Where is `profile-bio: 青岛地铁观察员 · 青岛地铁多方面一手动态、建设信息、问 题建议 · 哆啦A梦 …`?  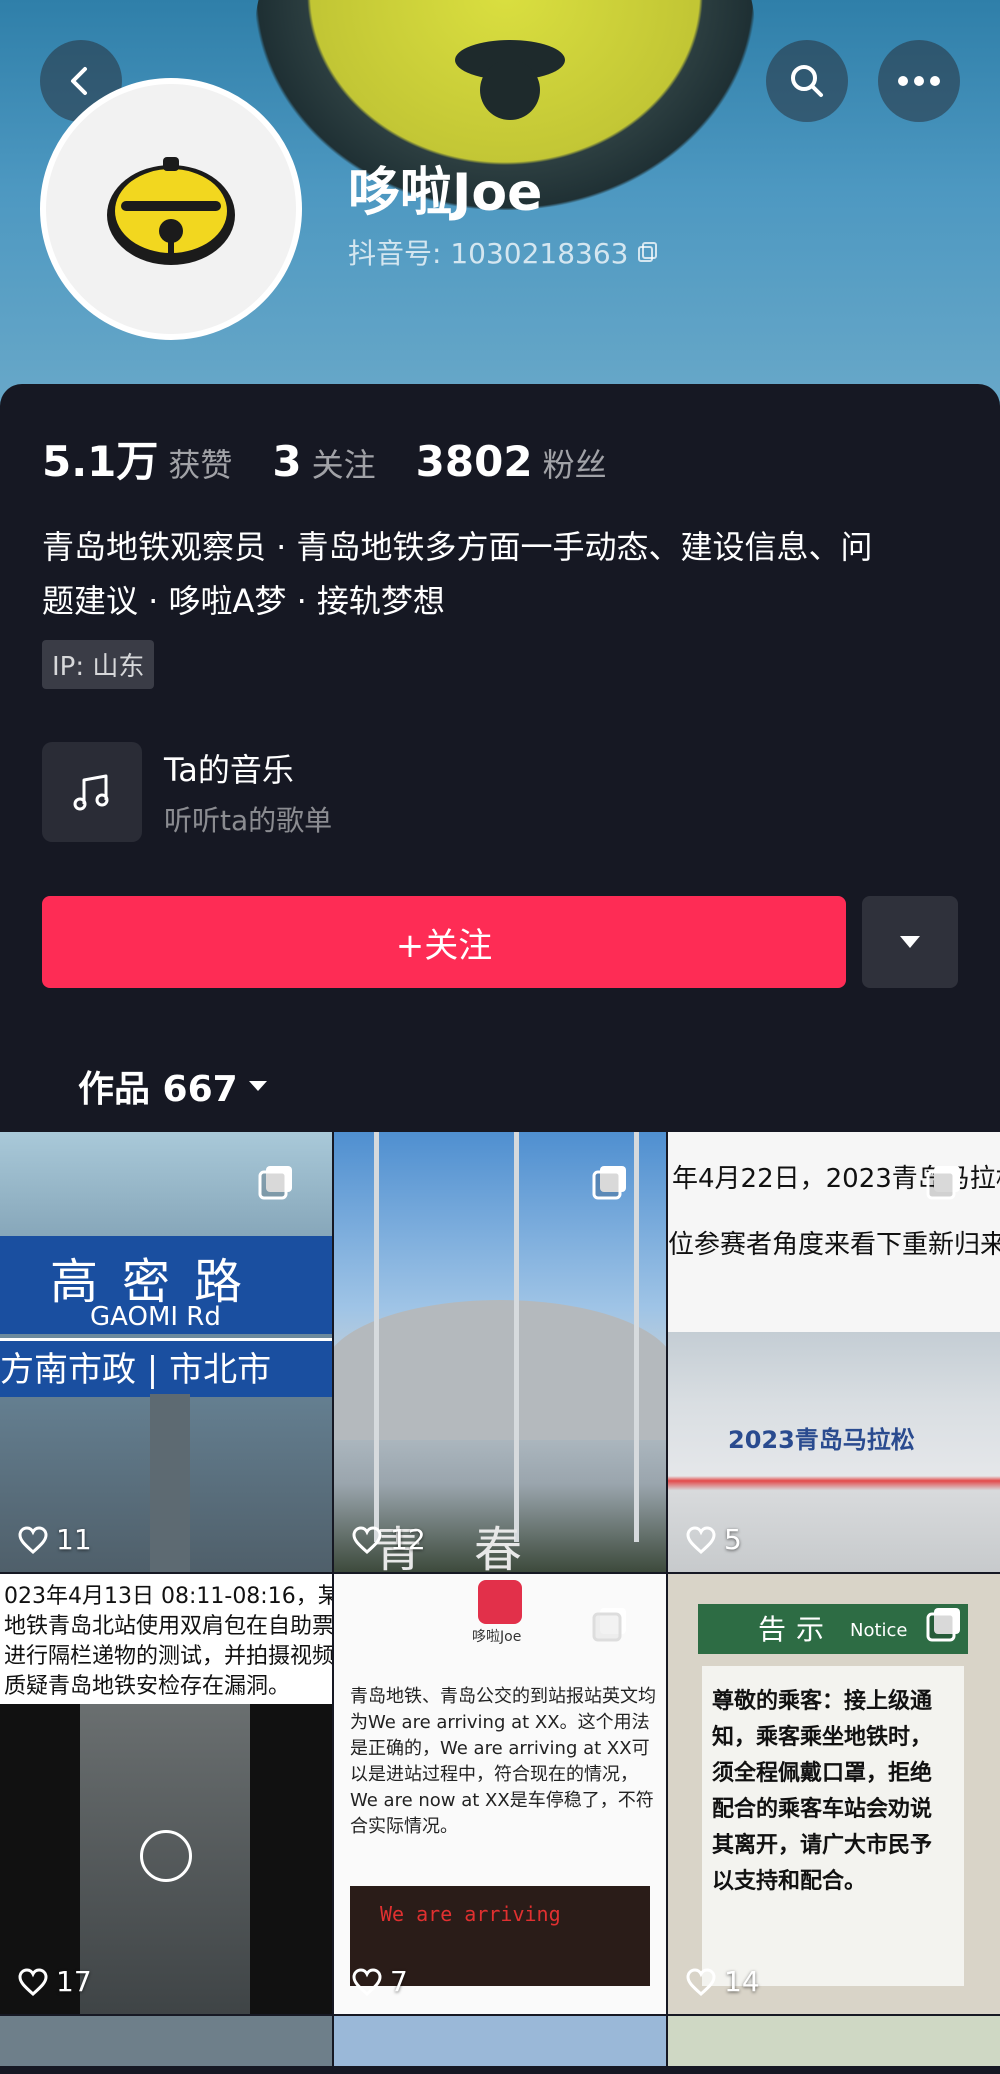
profile-bio: 青岛地铁观察员 · 青岛地铁多方面一手动态、建设信息、问 题建议 · 哆啦A梦 … is located at coordinates (502, 574).